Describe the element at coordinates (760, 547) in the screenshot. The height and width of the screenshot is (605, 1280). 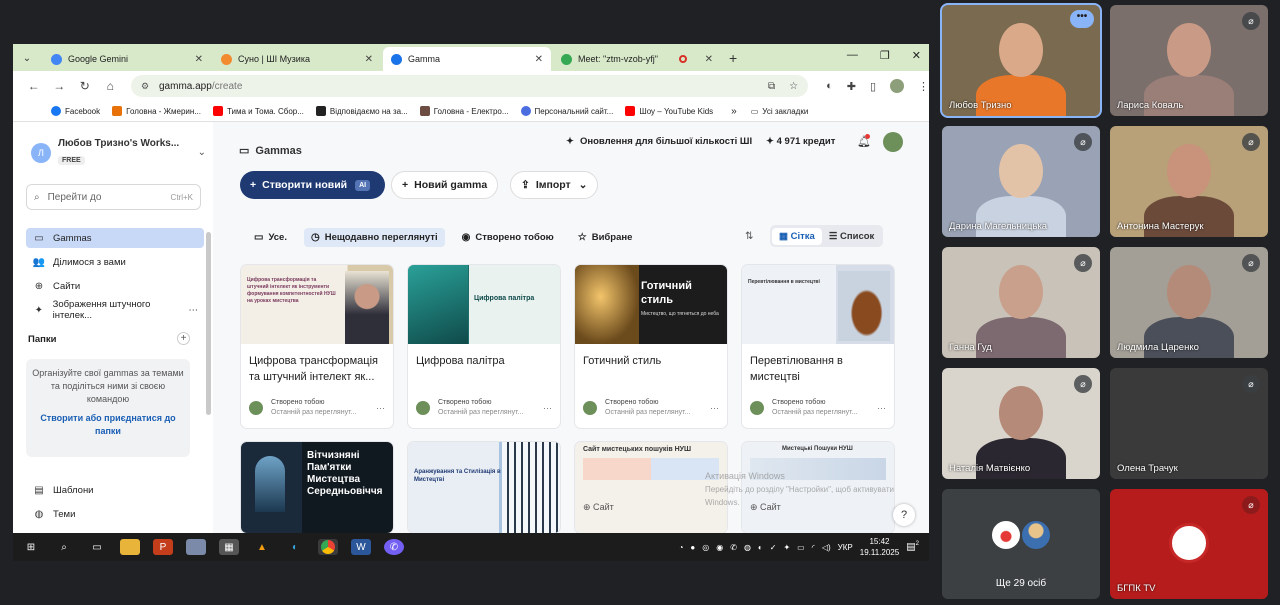
I see `tray-app-icon: ◐` at that location.